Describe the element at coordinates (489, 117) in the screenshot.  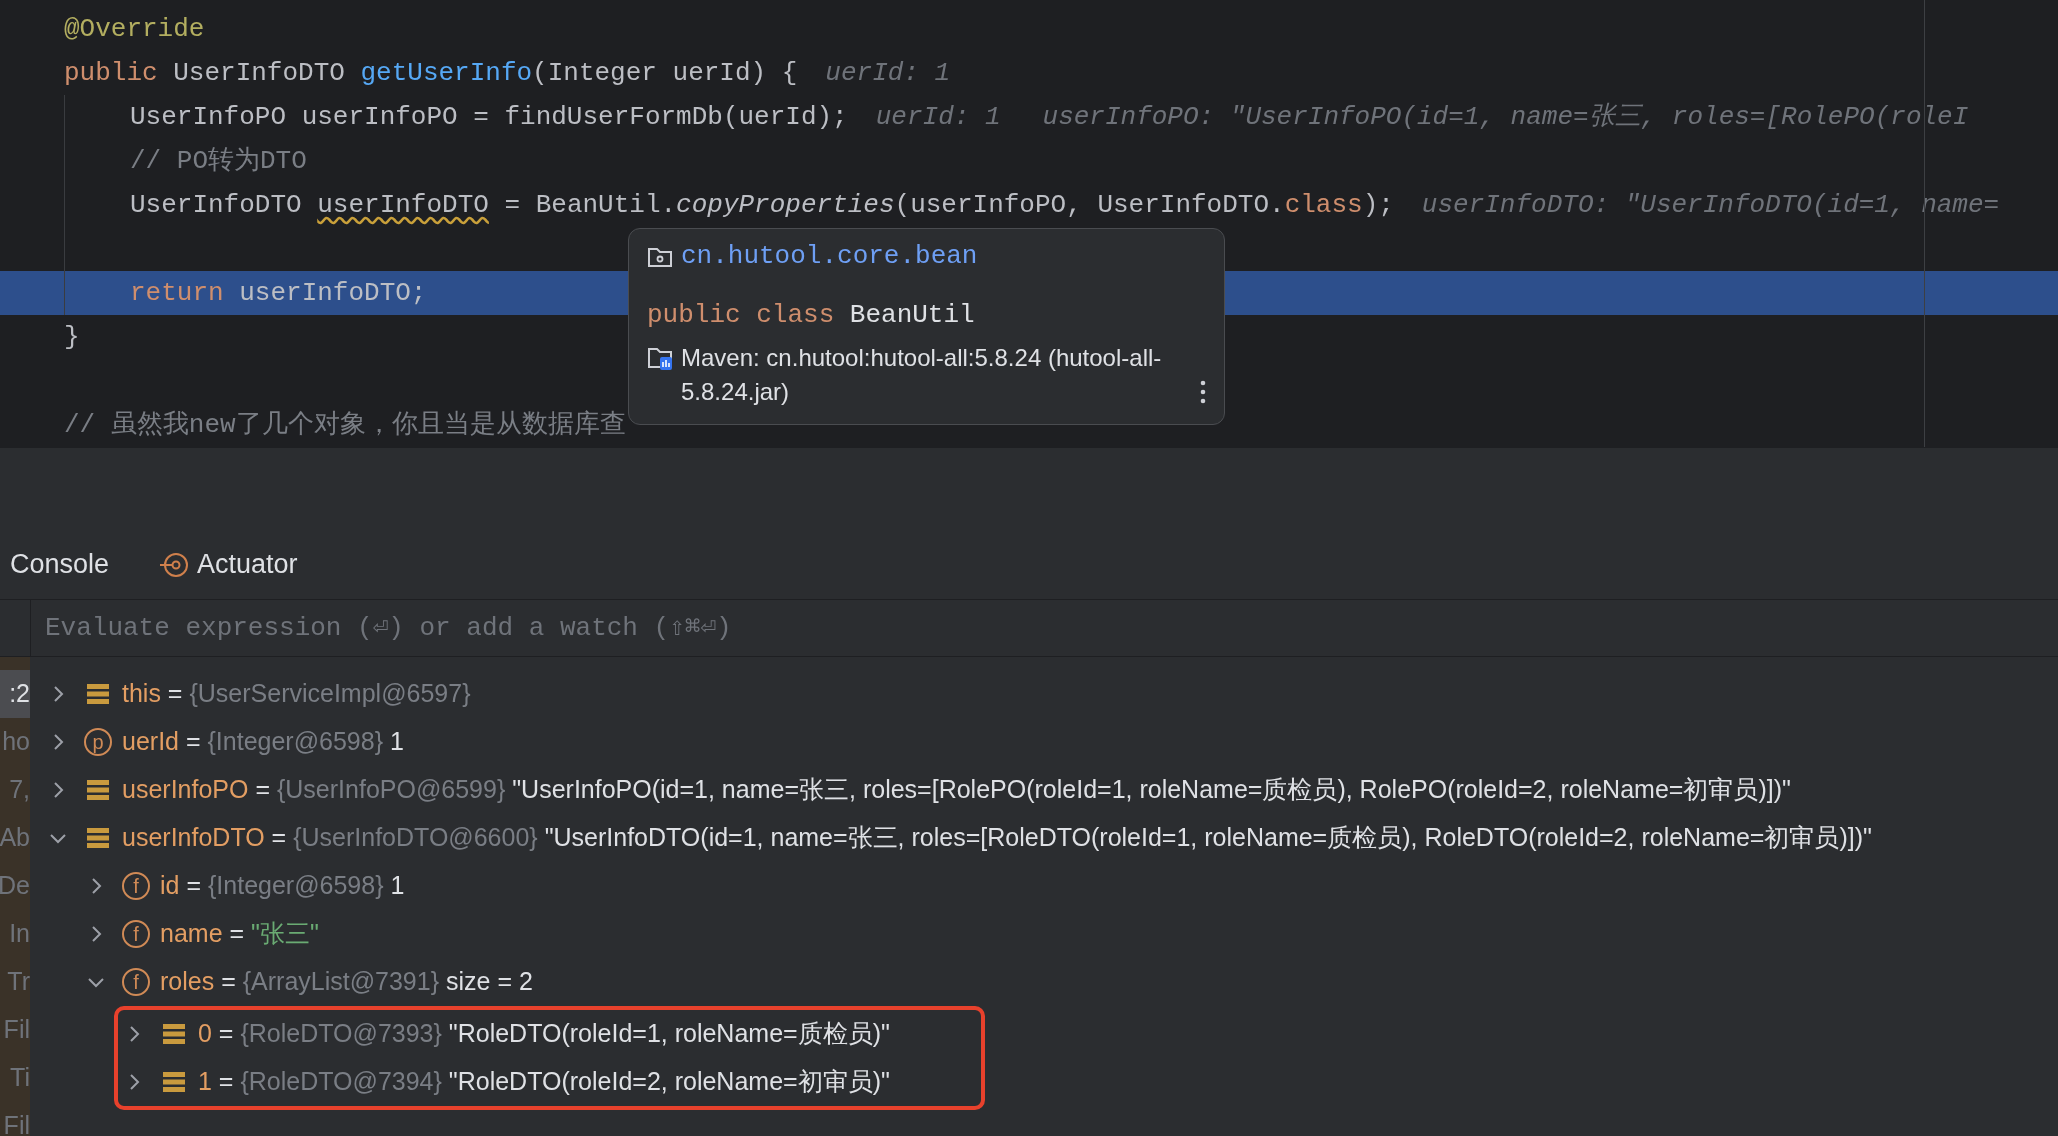
I see `code-line: UserInfoPO userInfoPO = findUserFormDb(uerId);` at that location.